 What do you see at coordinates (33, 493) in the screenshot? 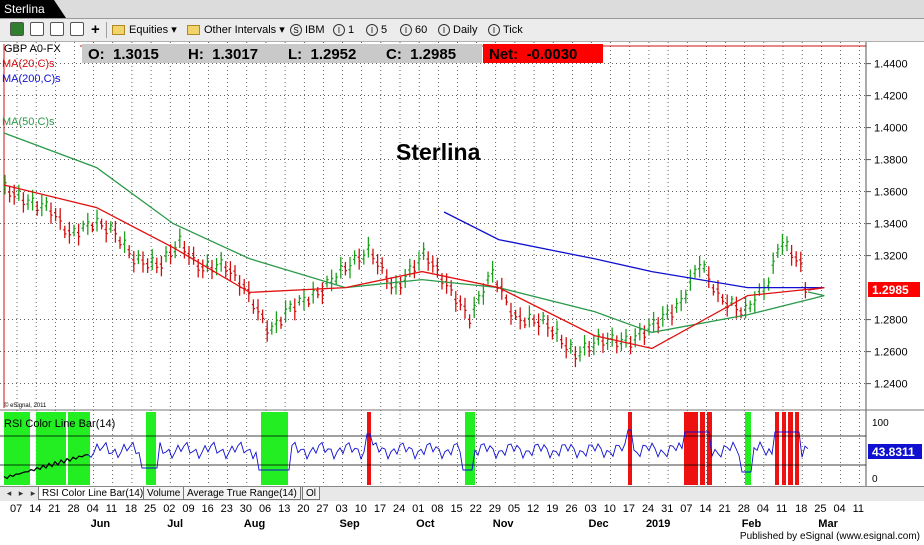
I see `tab-nav-next-icon: ▸` at bounding box center [33, 493].